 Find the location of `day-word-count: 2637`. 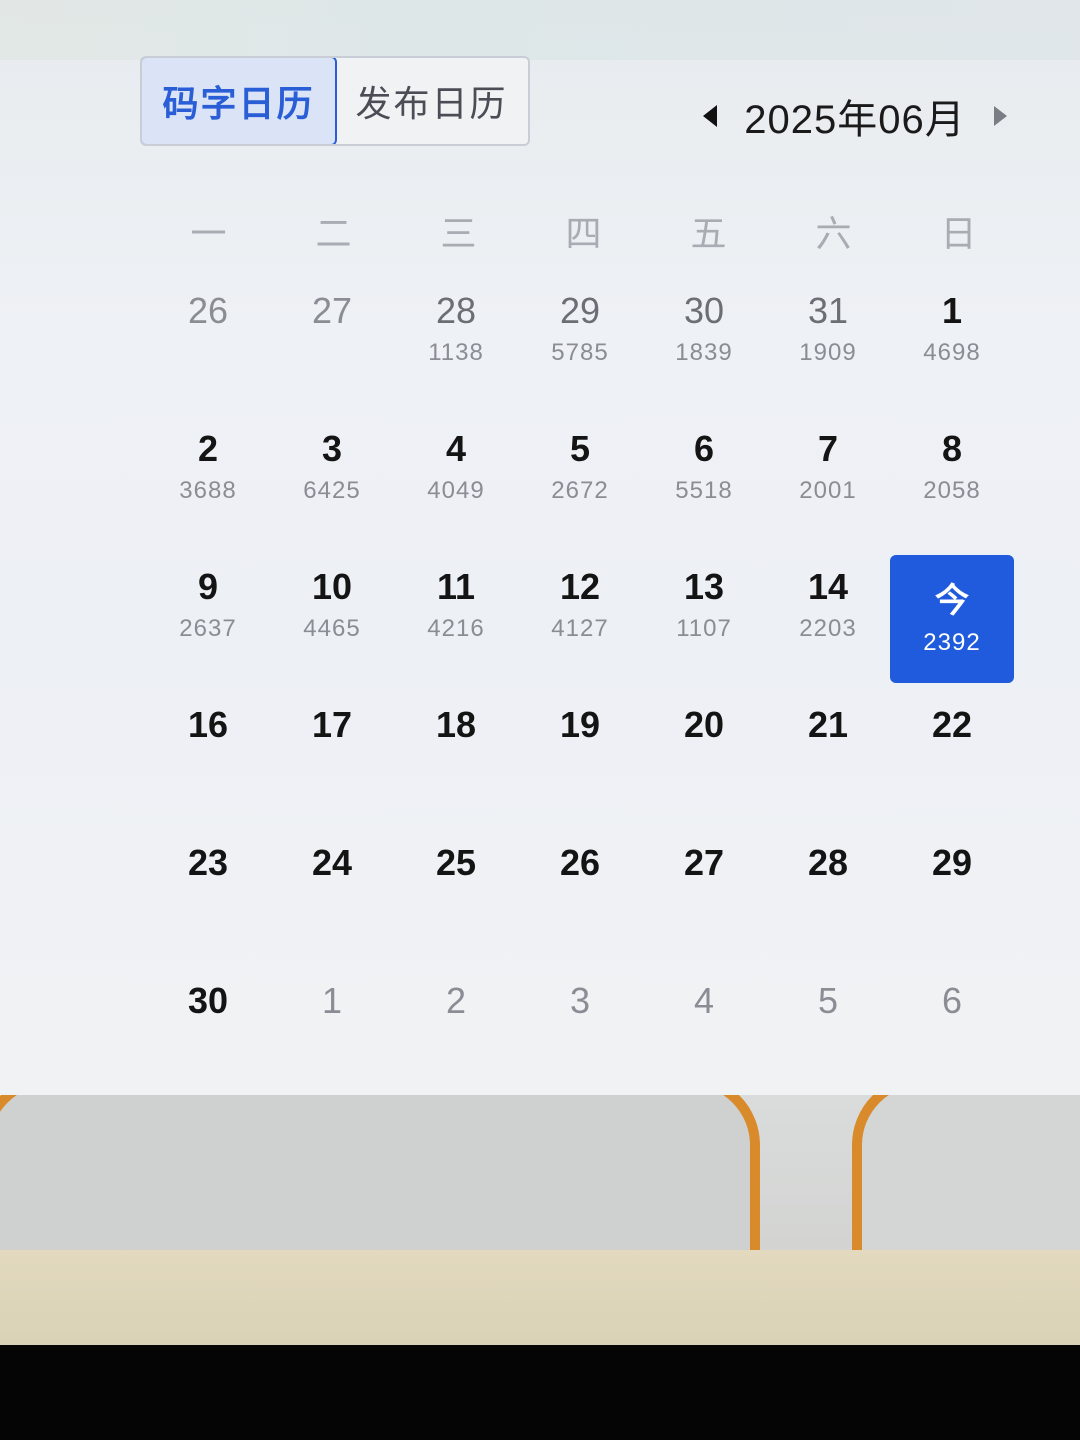

day-word-count: 2637 is located at coordinates (208, 628).